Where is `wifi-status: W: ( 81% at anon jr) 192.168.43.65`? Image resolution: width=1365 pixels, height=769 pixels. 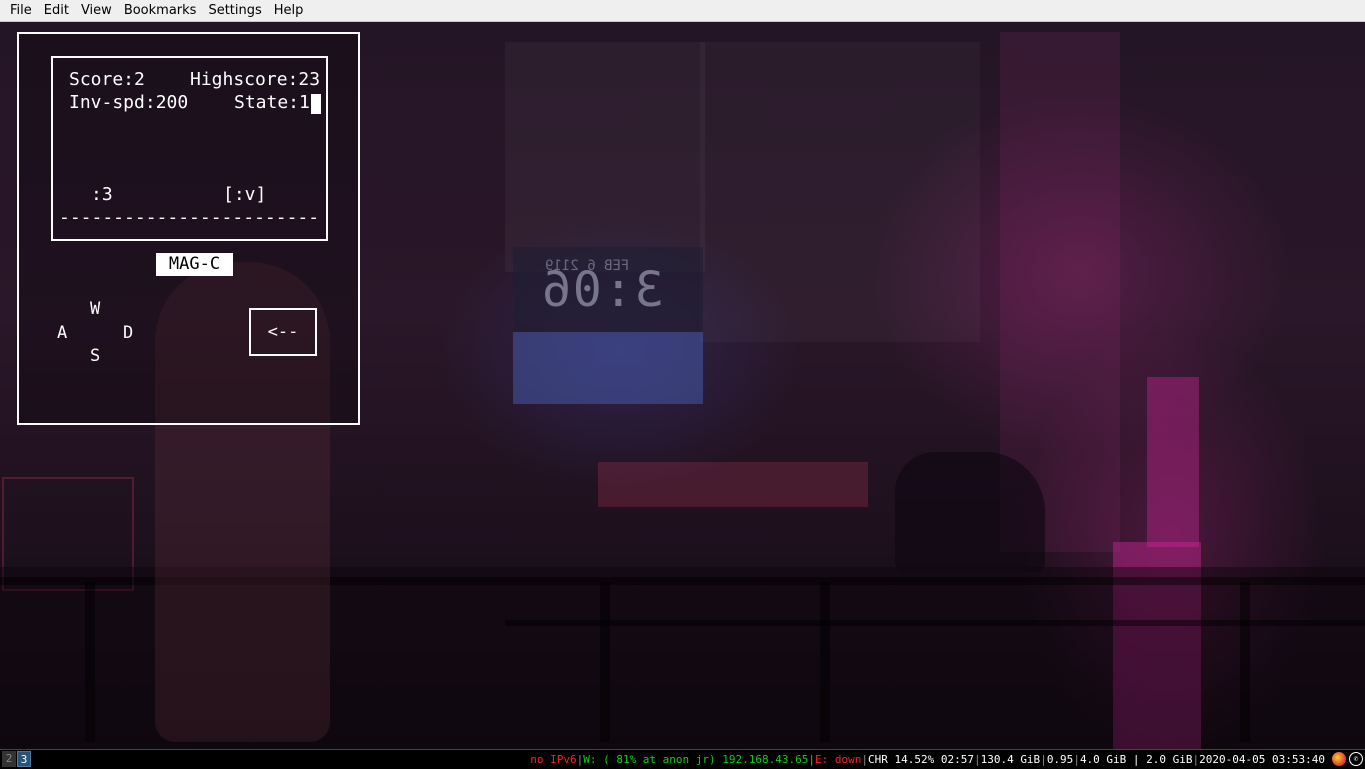 wifi-status: W: ( 81% at anon jr) 192.168.43.65 is located at coordinates (696, 759).